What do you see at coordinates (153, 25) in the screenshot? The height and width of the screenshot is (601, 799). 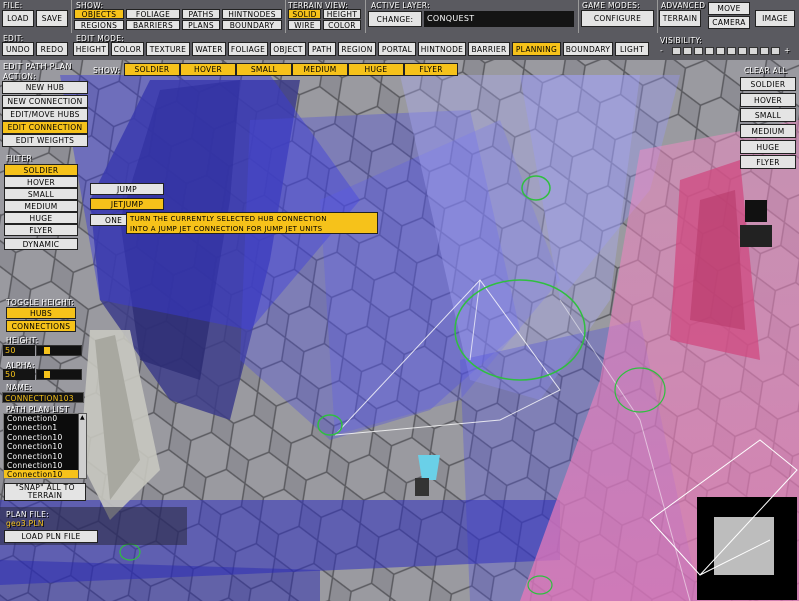 I see `show-barriers-toggle: Barriers` at bounding box center [153, 25].